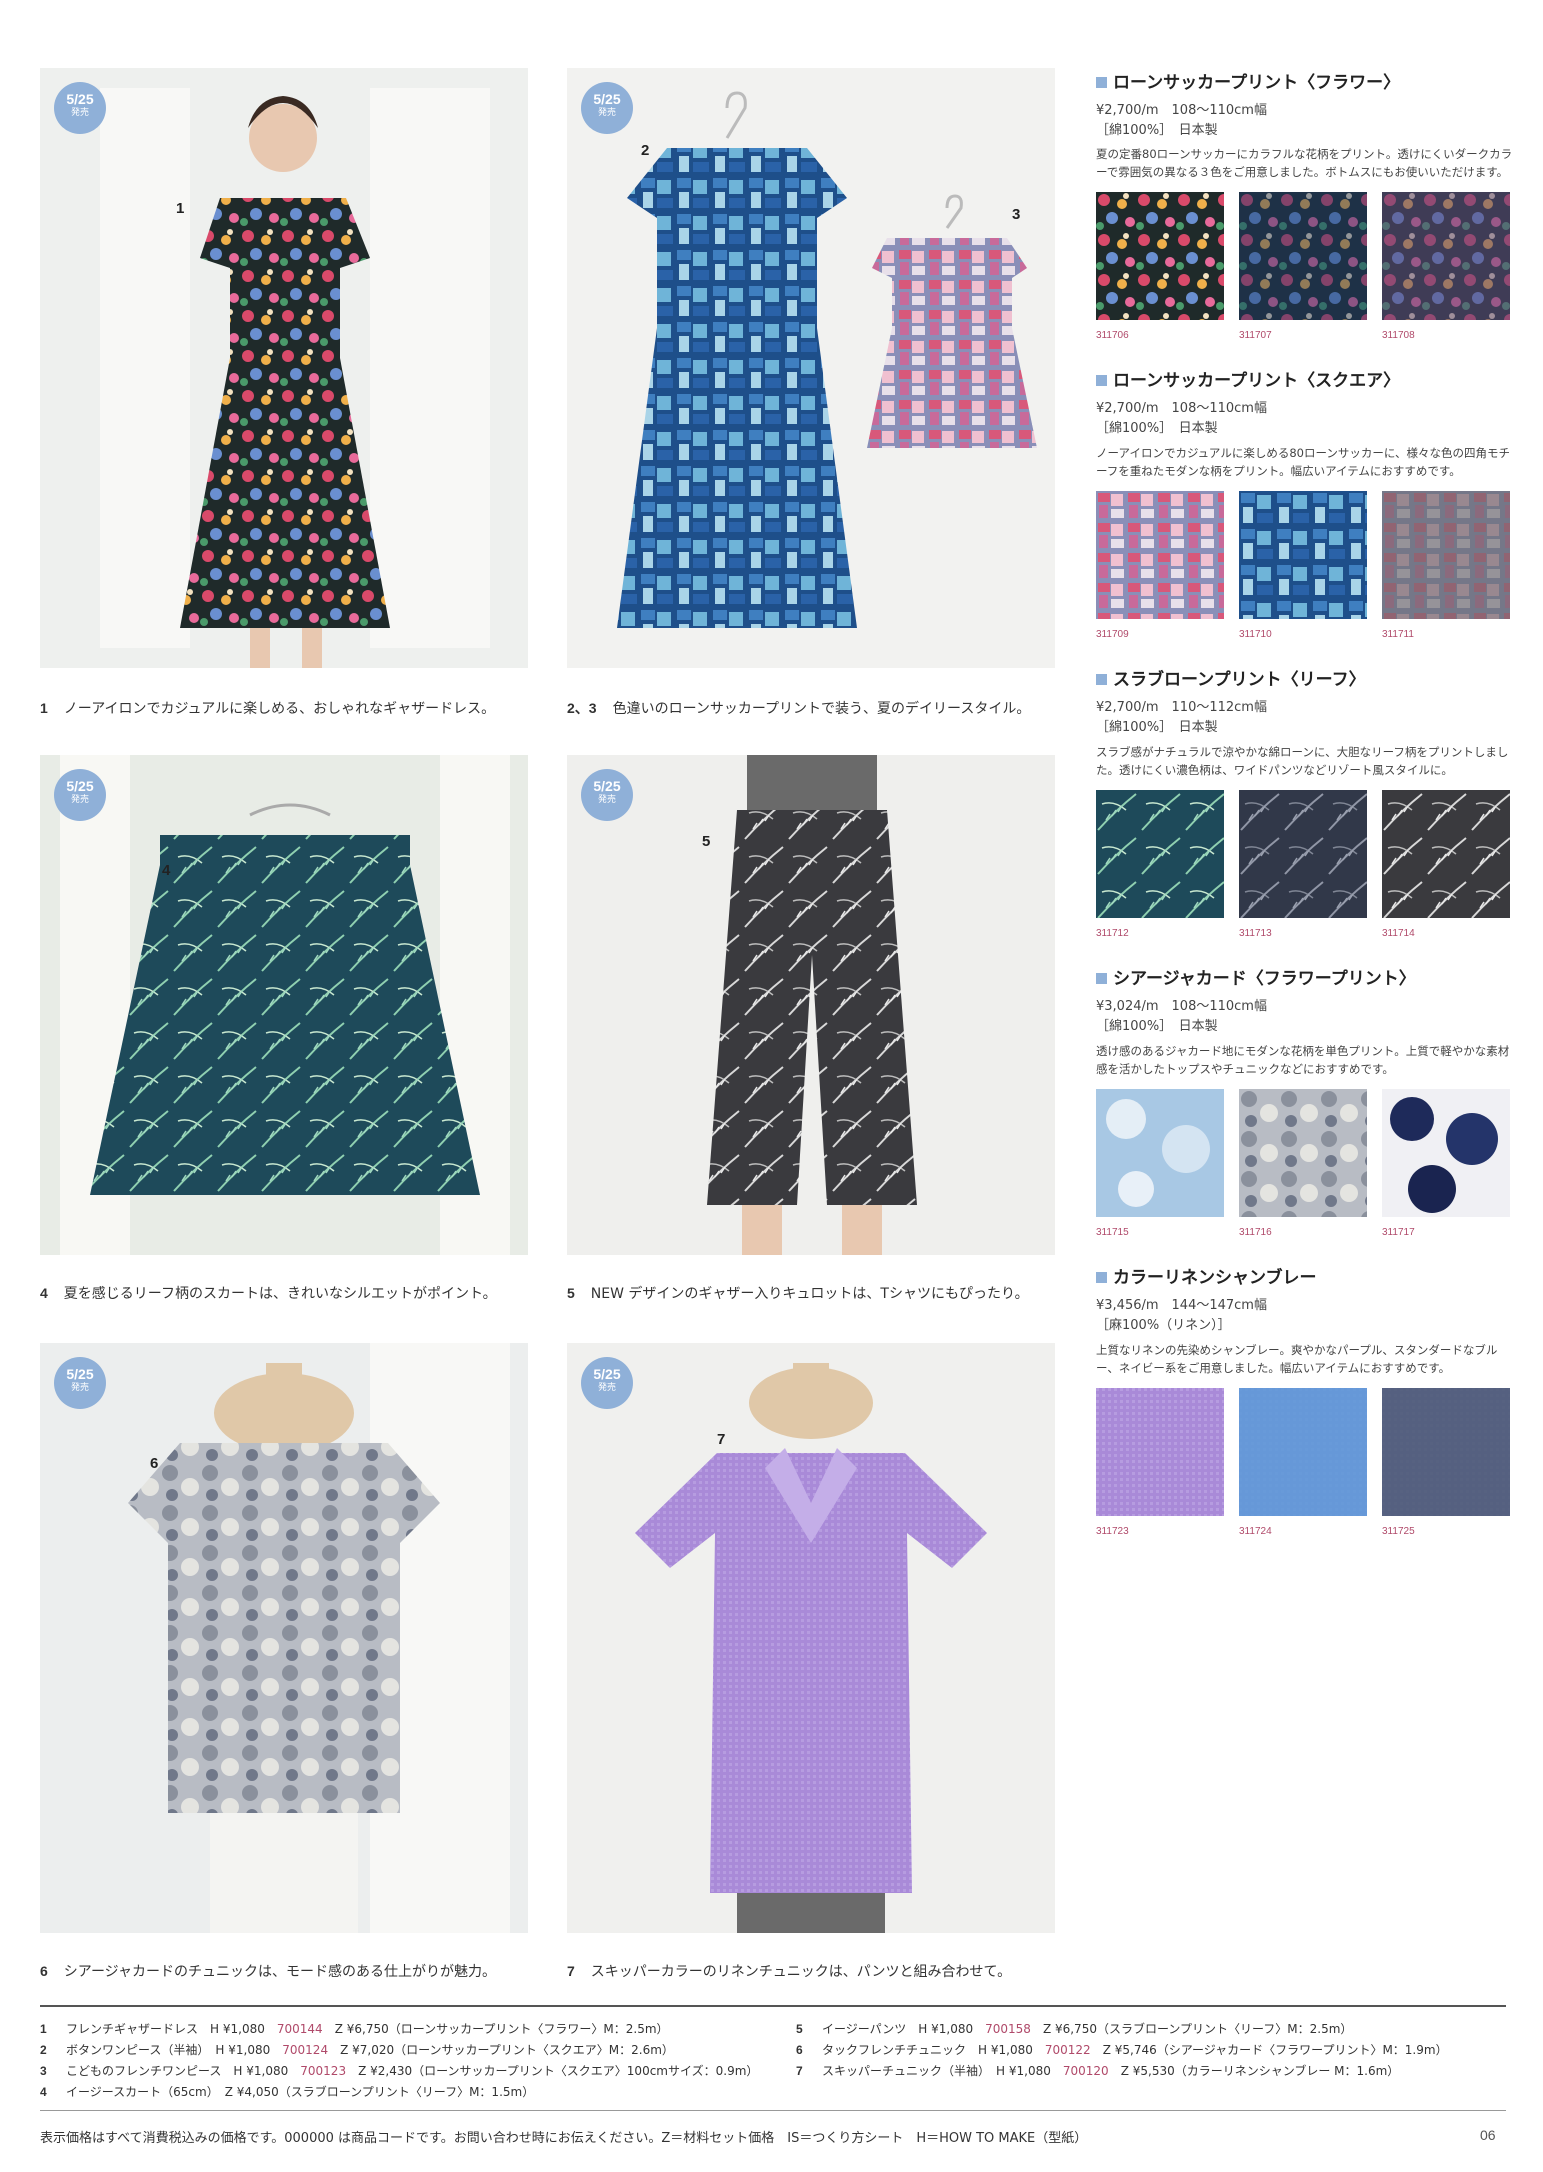 This screenshot has height=2172, width=1543. I want to click on photo-number: 1, so click(180, 208).